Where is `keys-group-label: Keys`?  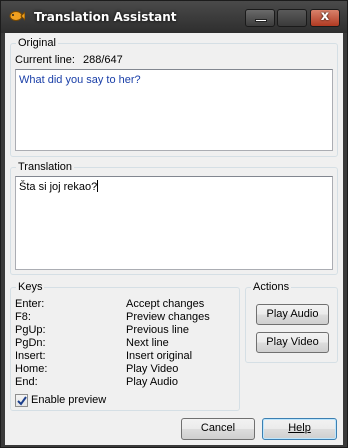
keys-group-label: Keys is located at coordinates (30, 287).